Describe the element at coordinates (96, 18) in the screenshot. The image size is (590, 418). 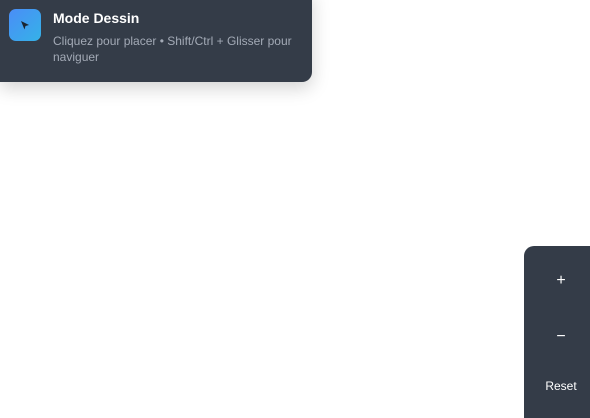
I see `mode-title: Mode Dessin` at that location.